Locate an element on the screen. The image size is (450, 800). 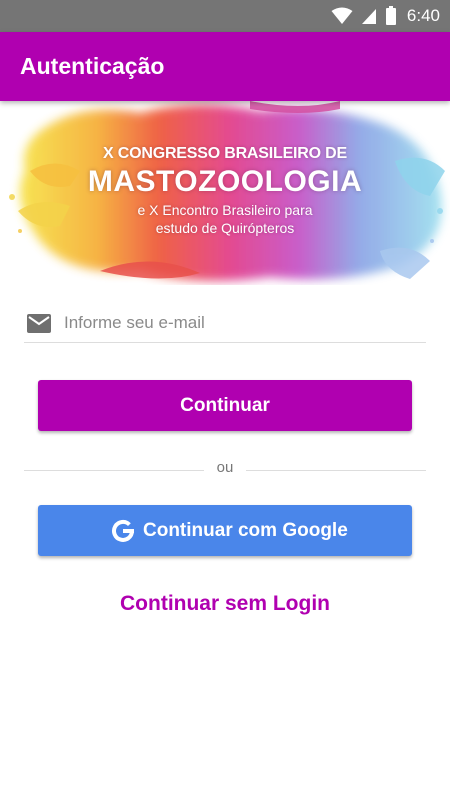
page-title: Autenticação is located at coordinates (92, 66).